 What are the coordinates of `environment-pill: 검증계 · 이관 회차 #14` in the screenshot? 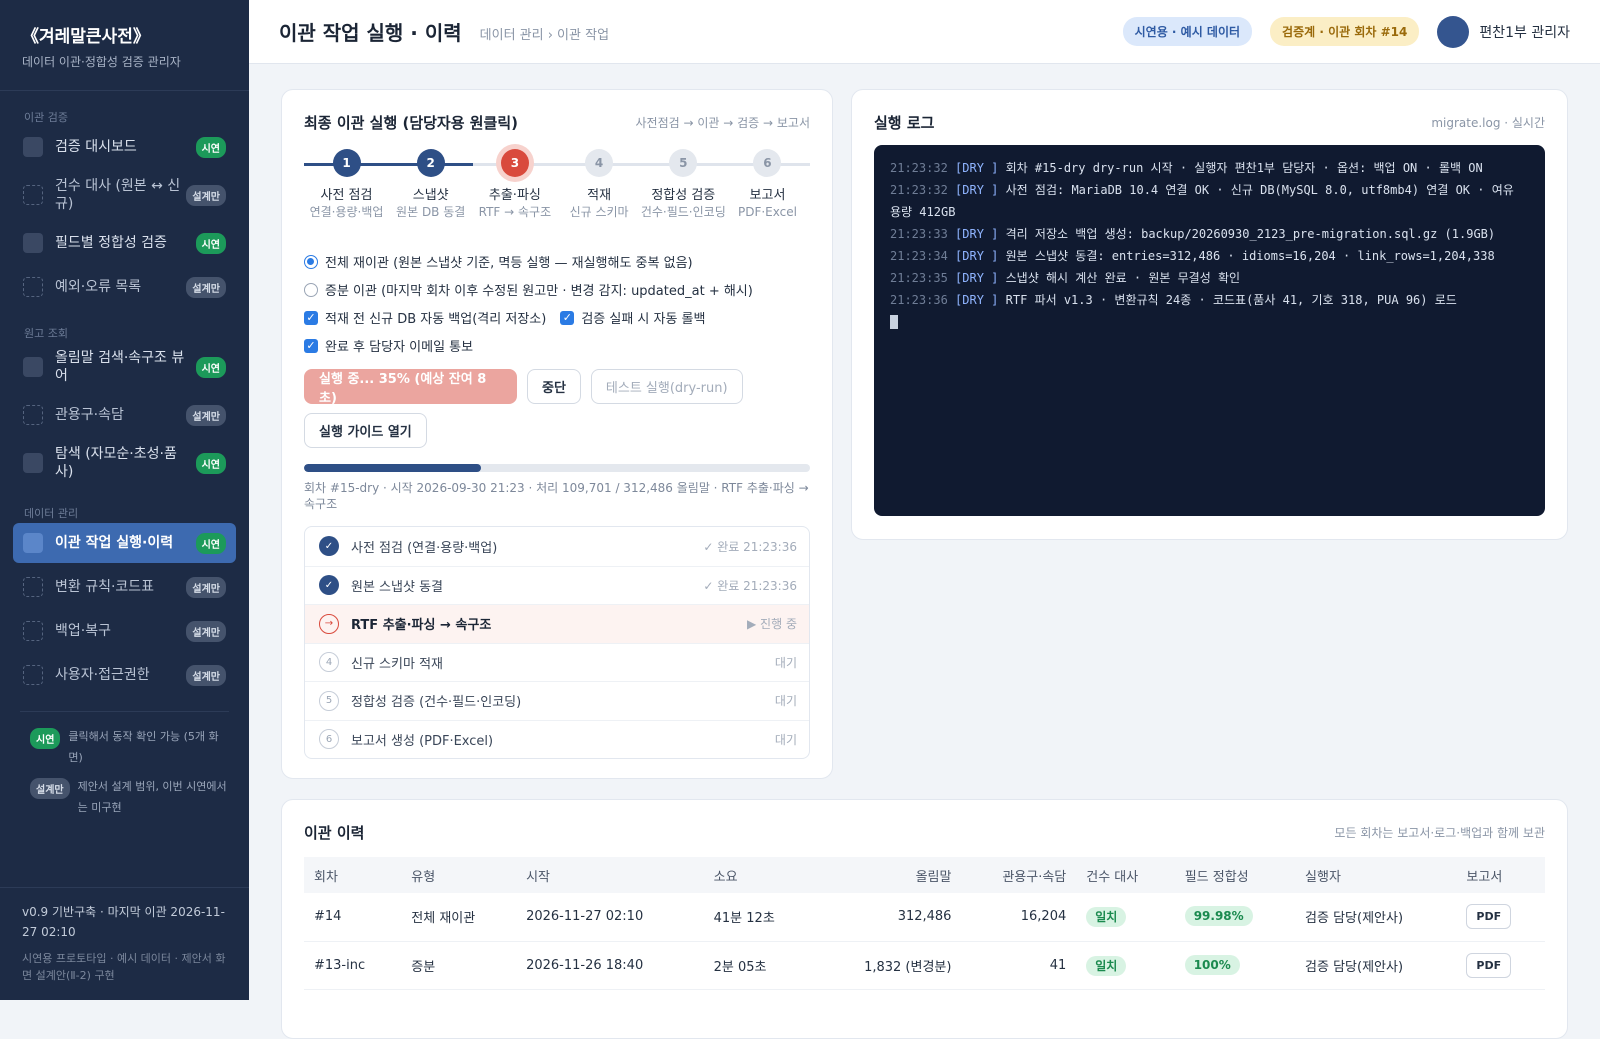 It's located at (1345, 31).